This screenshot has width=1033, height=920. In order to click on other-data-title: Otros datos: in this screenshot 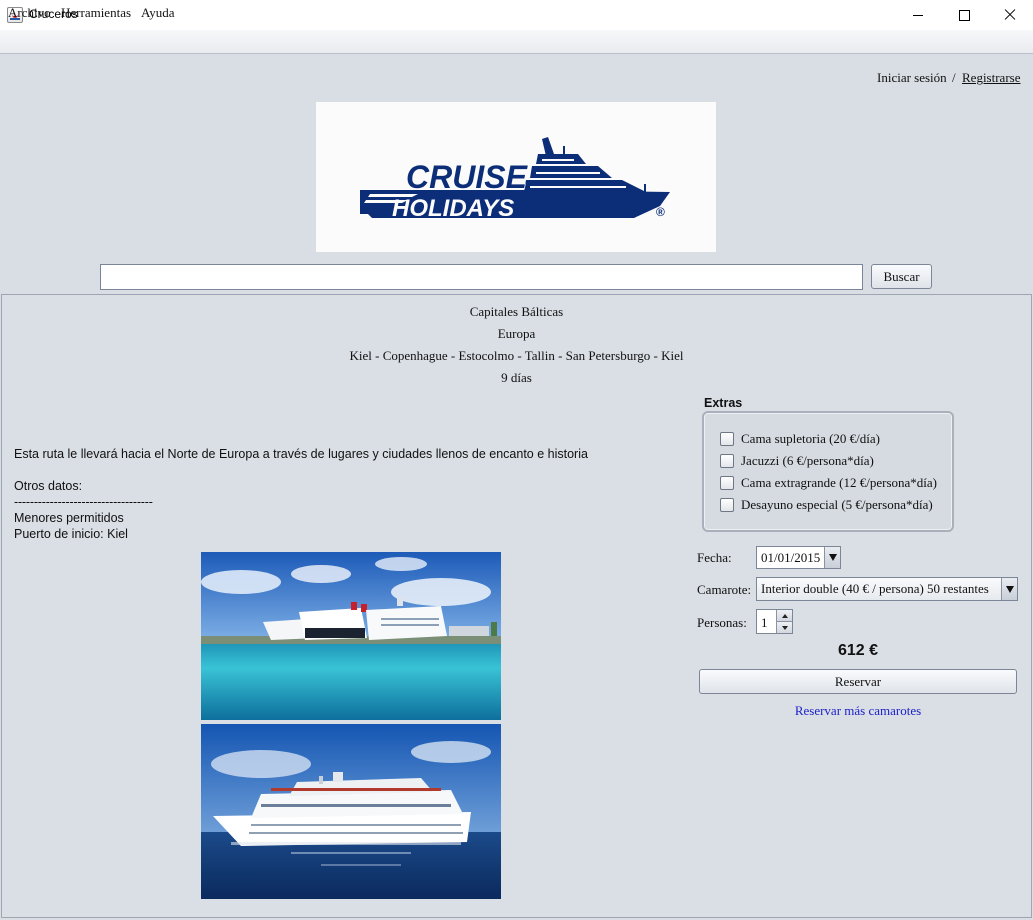, I will do `click(48, 486)`.